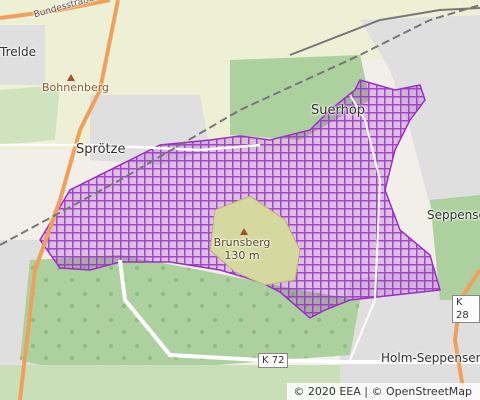 This screenshot has height=400, width=480. What do you see at coordinates (430, 358) in the screenshot?
I see `label-holm-seppensen: Holm-Seppensen` at bounding box center [430, 358].